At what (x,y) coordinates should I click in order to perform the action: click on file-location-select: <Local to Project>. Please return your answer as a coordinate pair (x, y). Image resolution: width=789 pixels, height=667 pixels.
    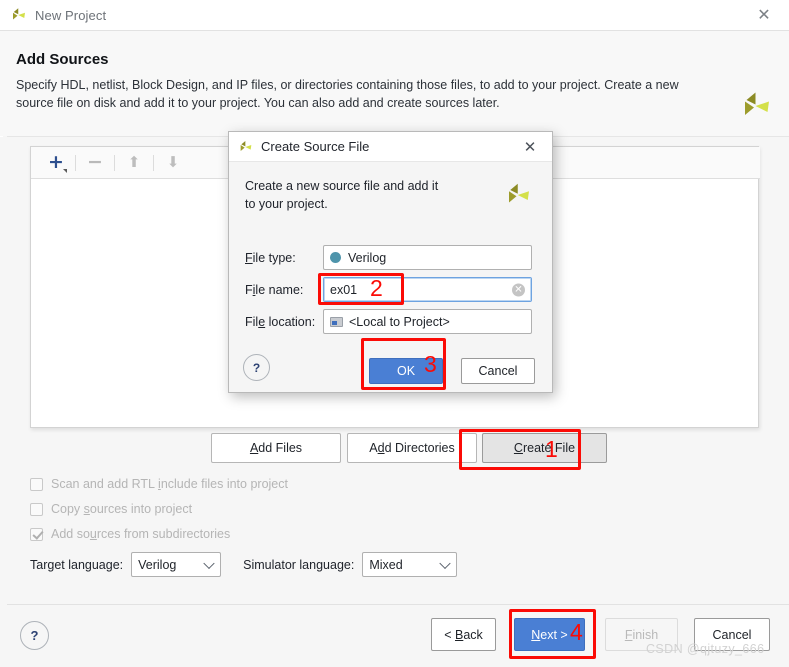
    Looking at the image, I should click on (427, 321).